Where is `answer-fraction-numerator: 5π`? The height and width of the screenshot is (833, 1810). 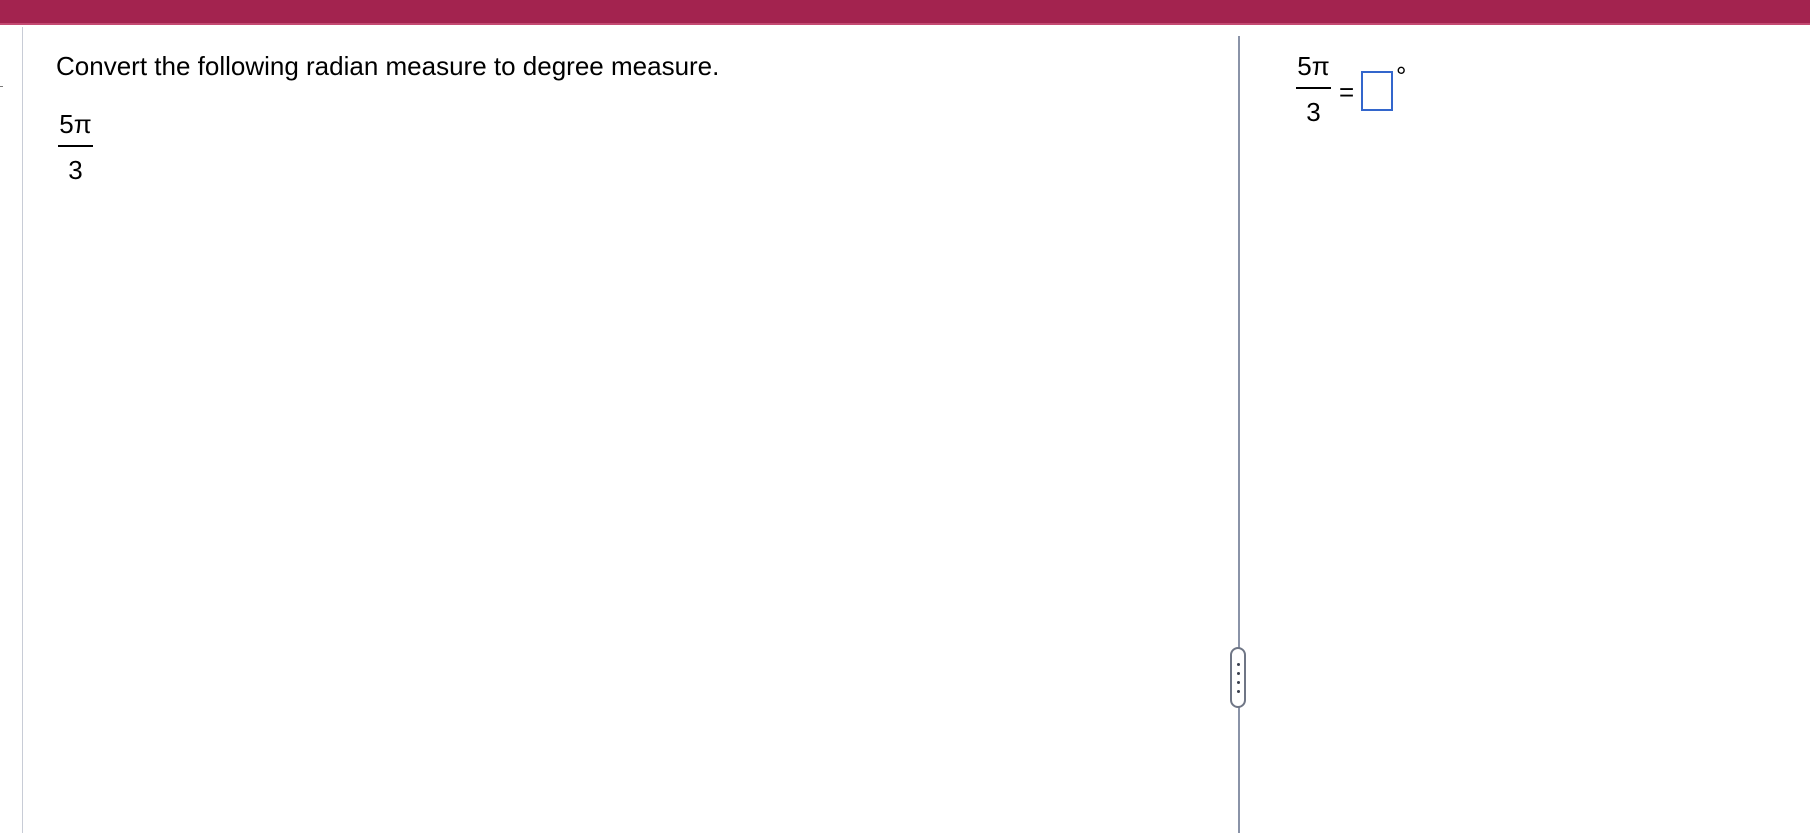 answer-fraction-numerator: 5π is located at coordinates (1313, 66).